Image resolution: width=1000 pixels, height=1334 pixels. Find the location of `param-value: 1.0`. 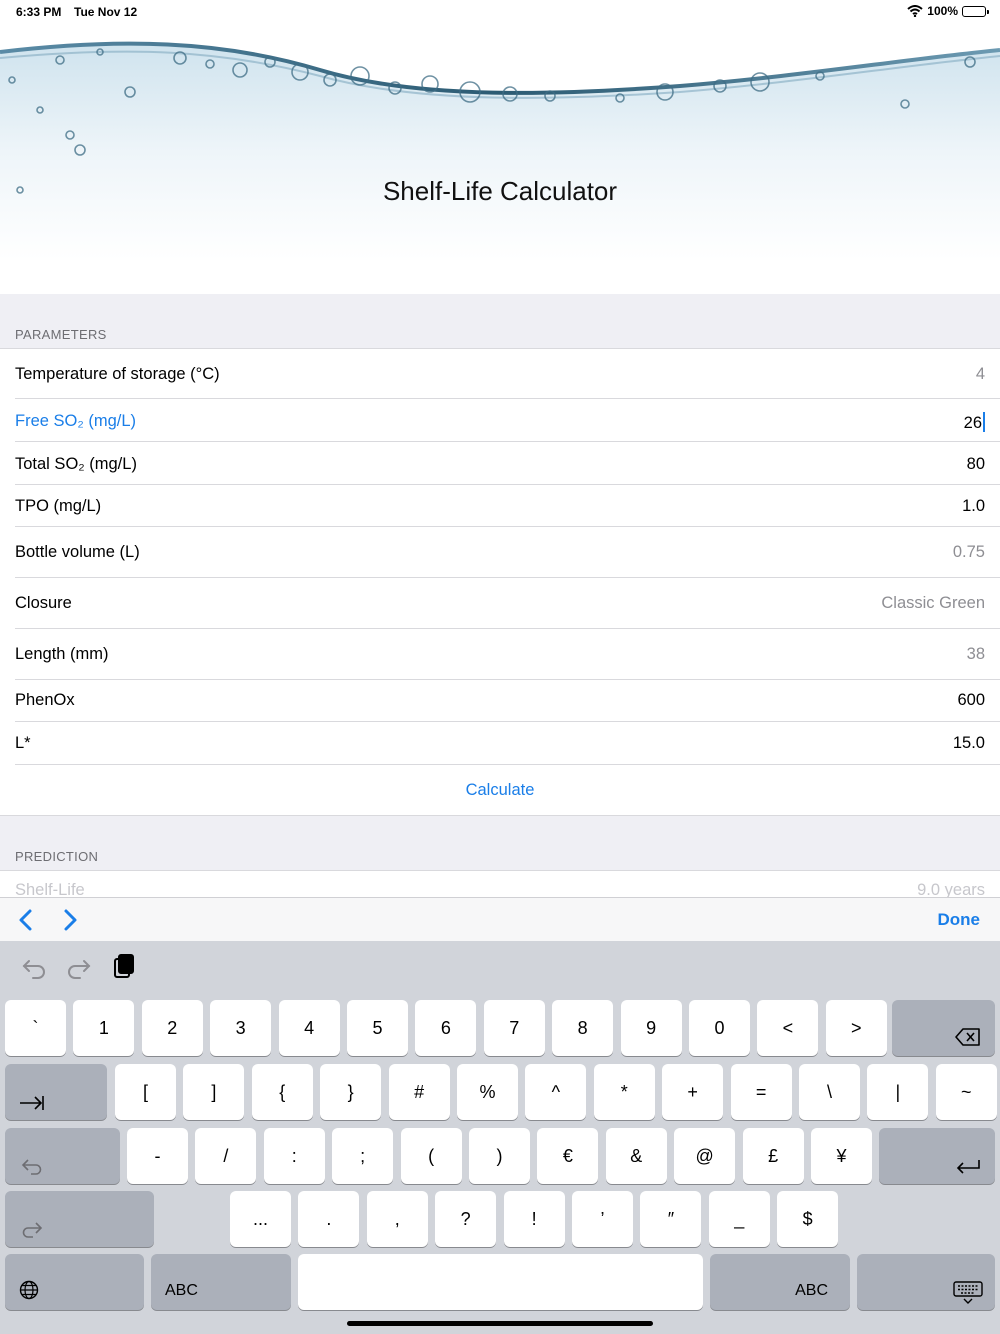

param-value: 1.0 is located at coordinates (973, 506).